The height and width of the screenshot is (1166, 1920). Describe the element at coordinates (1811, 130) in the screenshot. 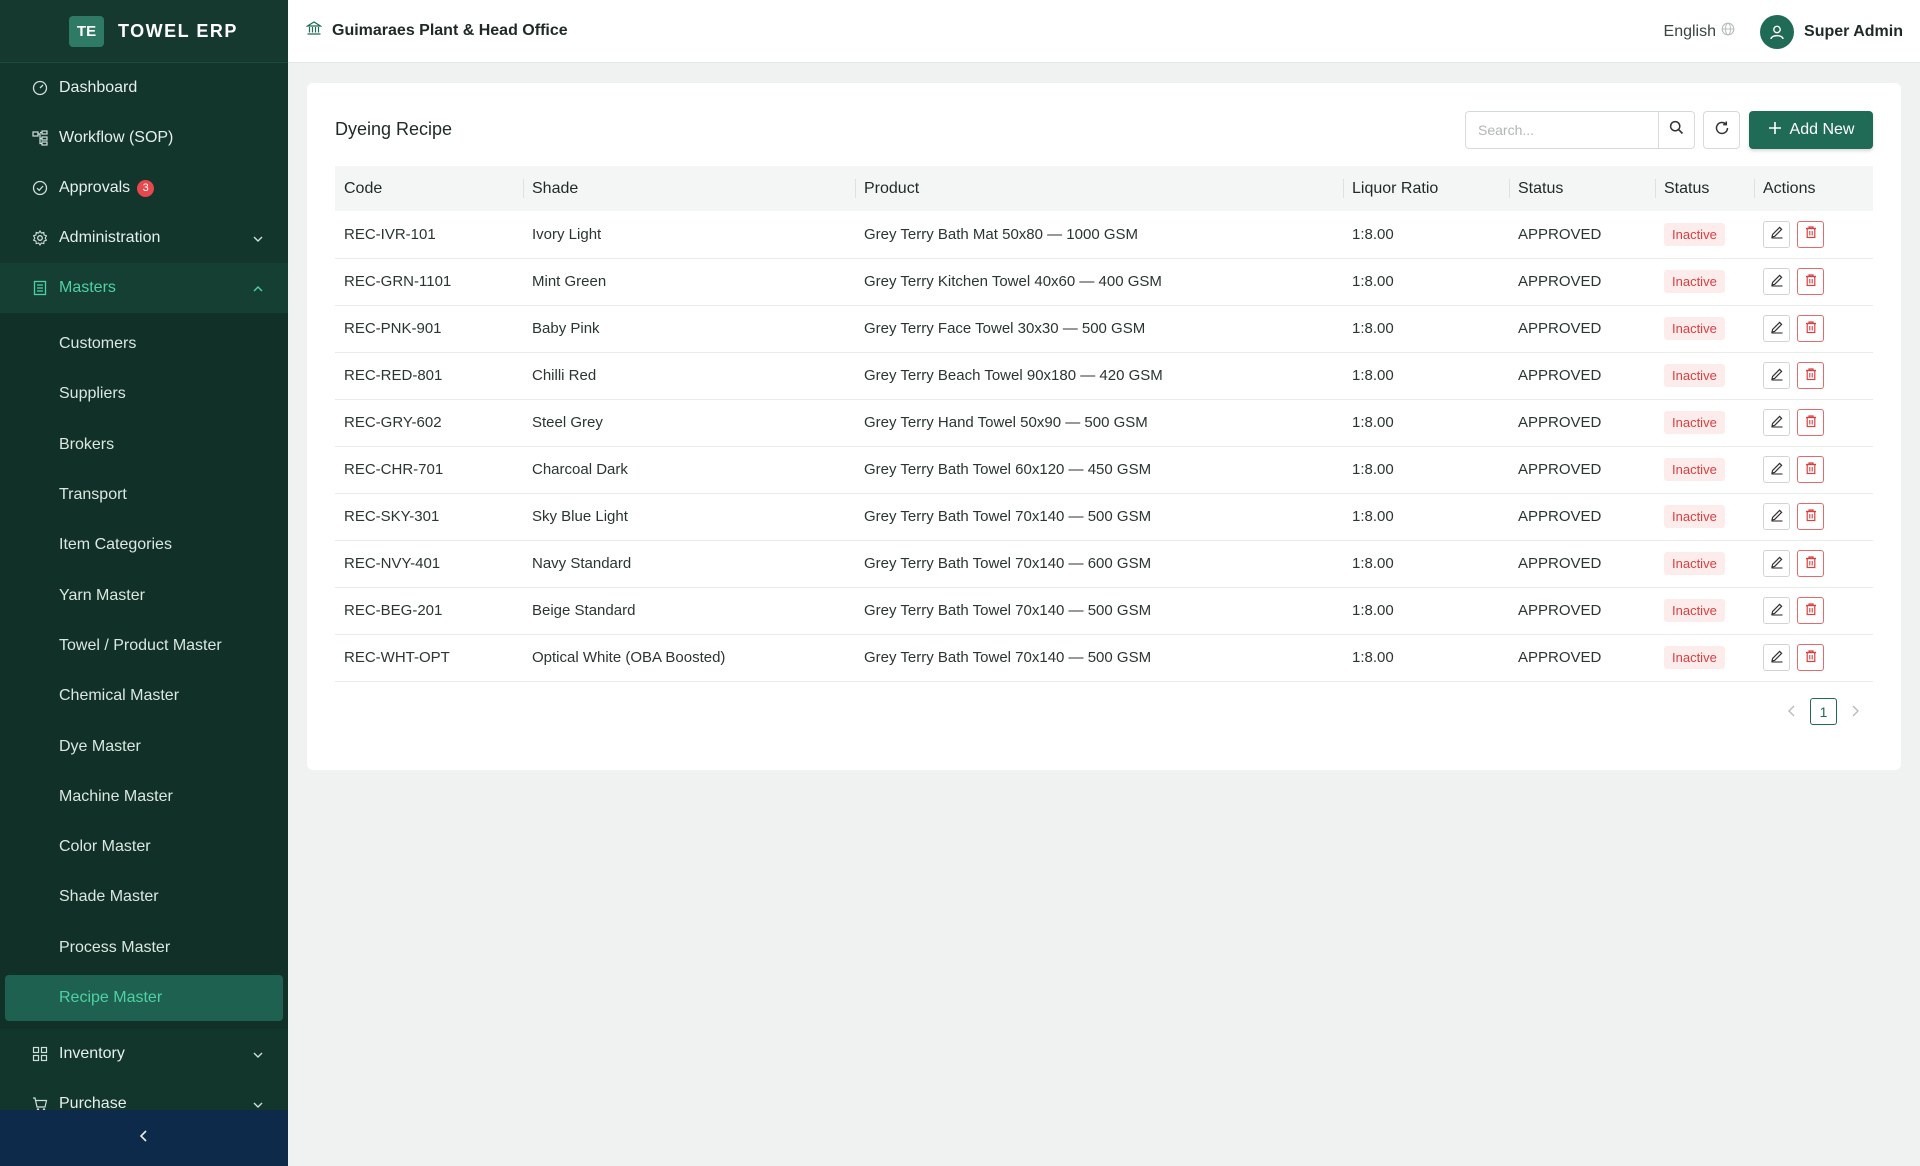

I see `add-new-button: Add New` at that location.